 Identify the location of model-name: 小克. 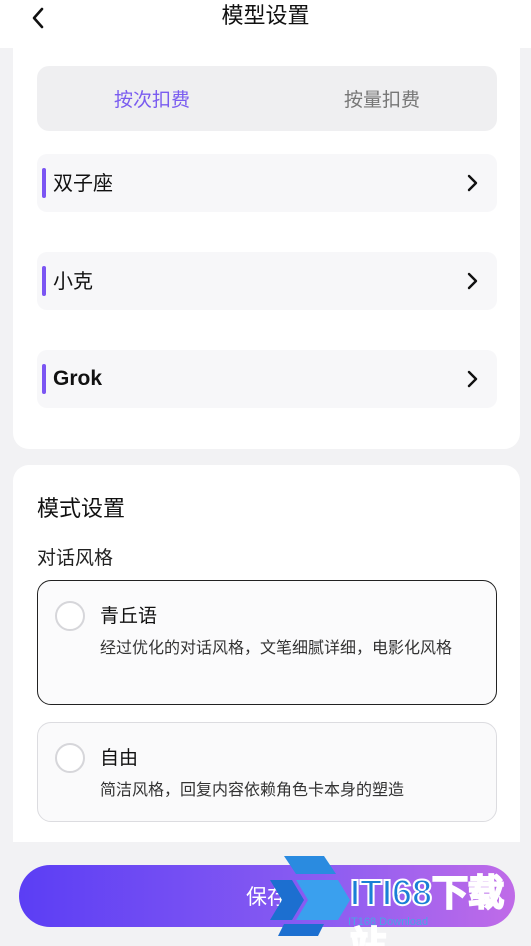
(73, 281).